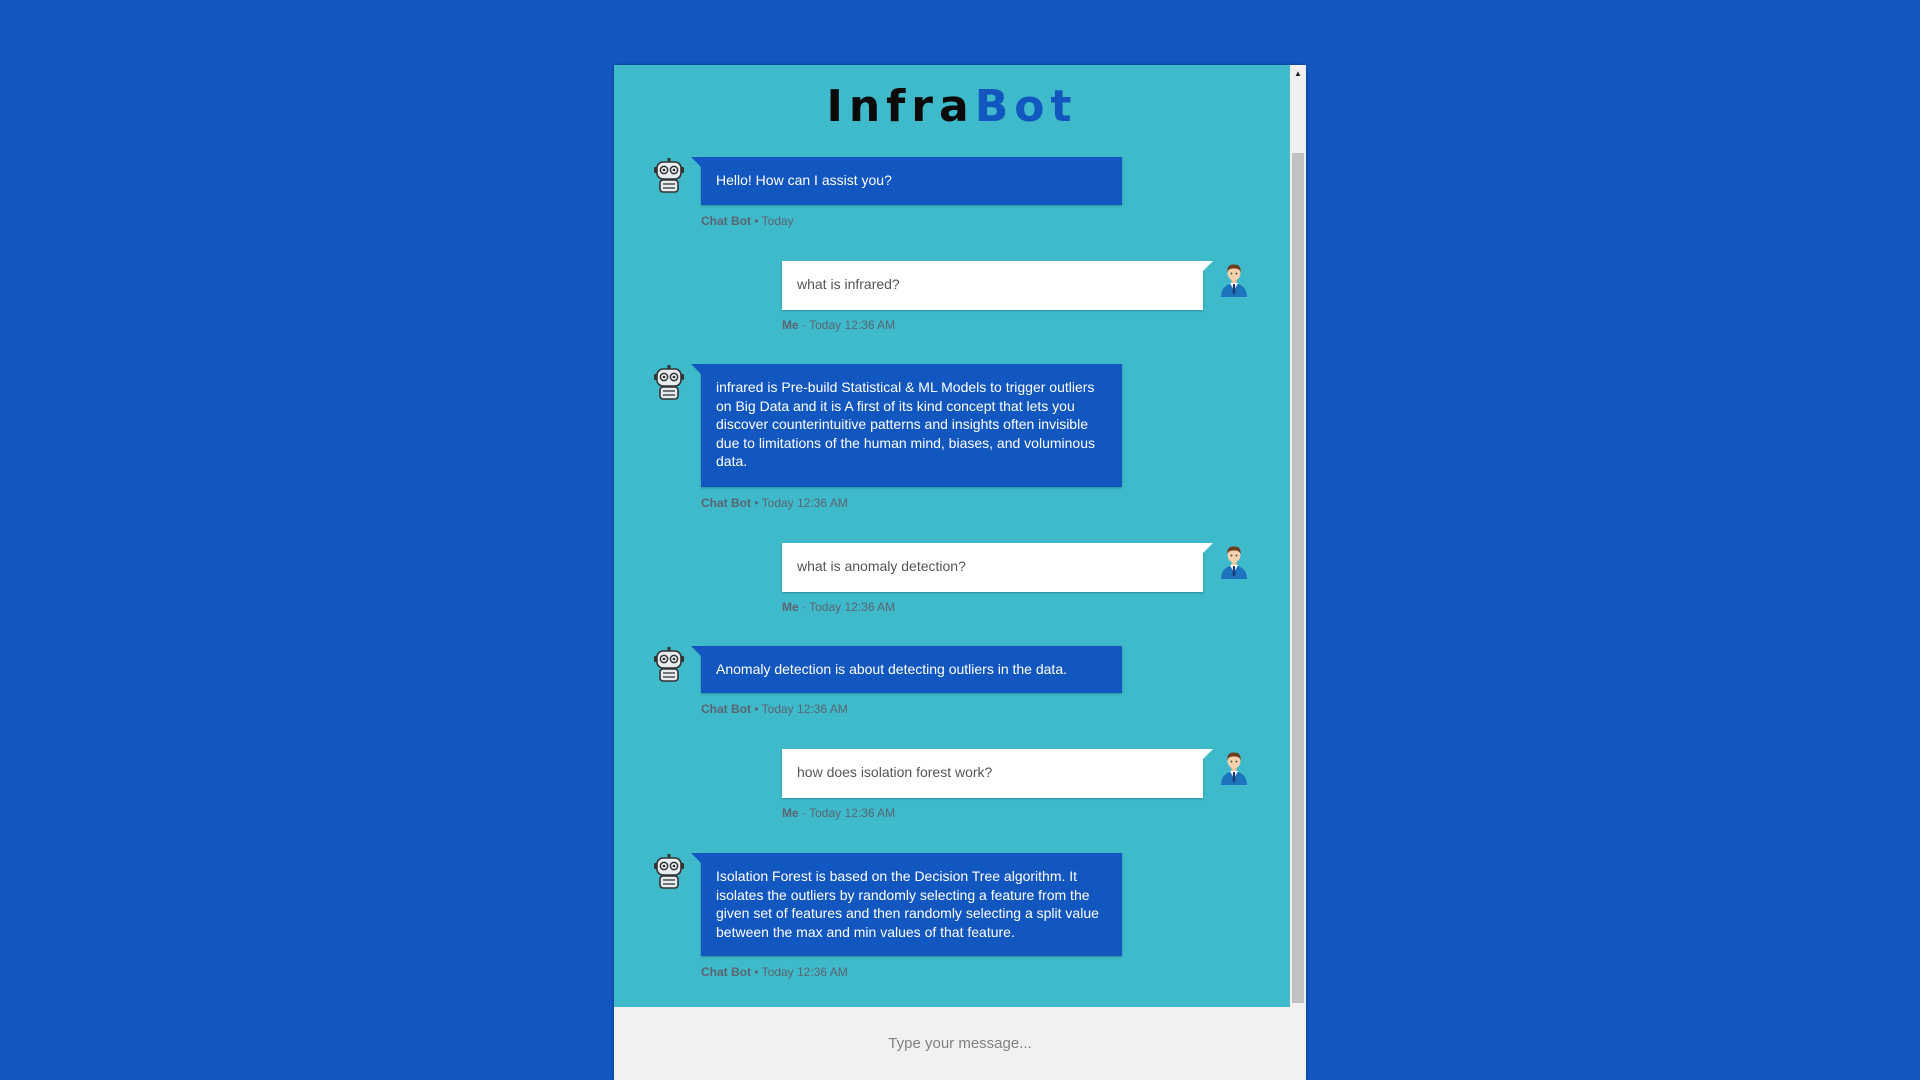 This screenshot has width=1920, height=1080. I want to click on app-title: InfraBot, so click(952, 107).